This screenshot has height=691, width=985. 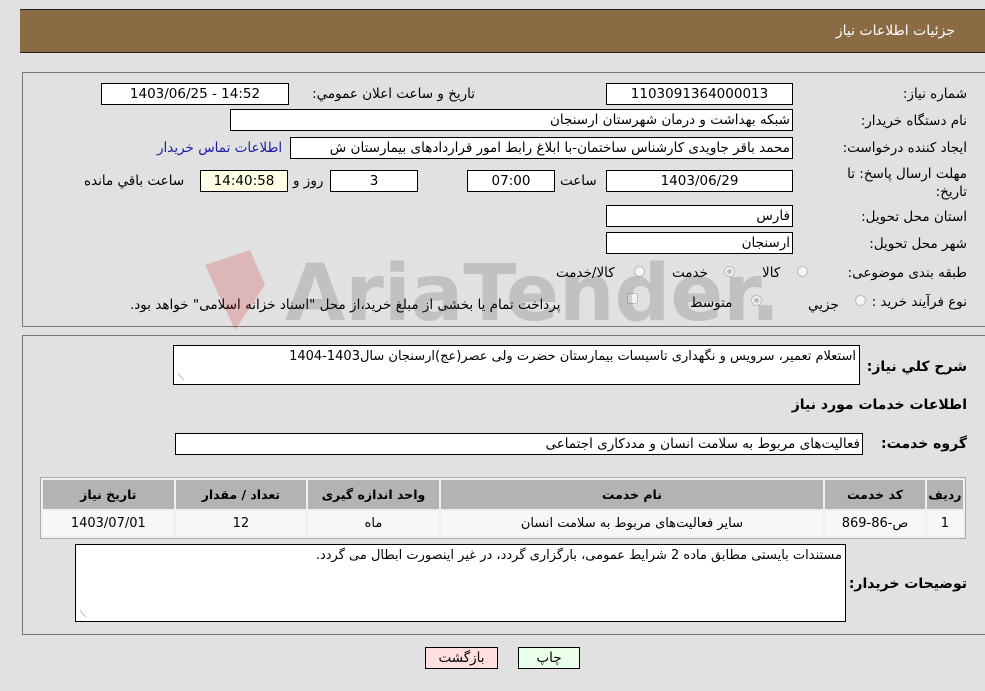 I want to click on province-field: فارس, so click(x=699, y=216).